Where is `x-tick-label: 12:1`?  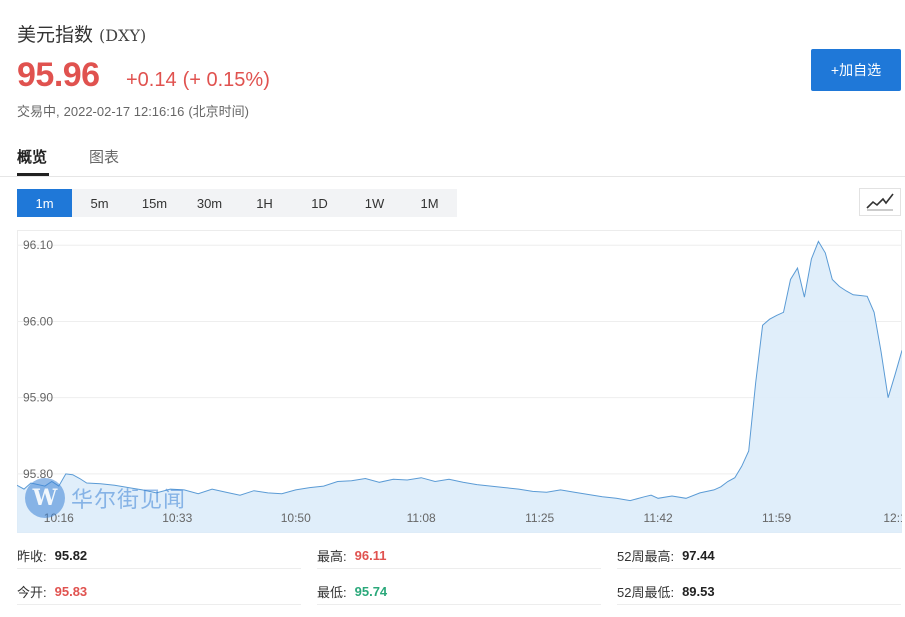 x-tick-label: 12:1 is located at coordinates (892, 518).